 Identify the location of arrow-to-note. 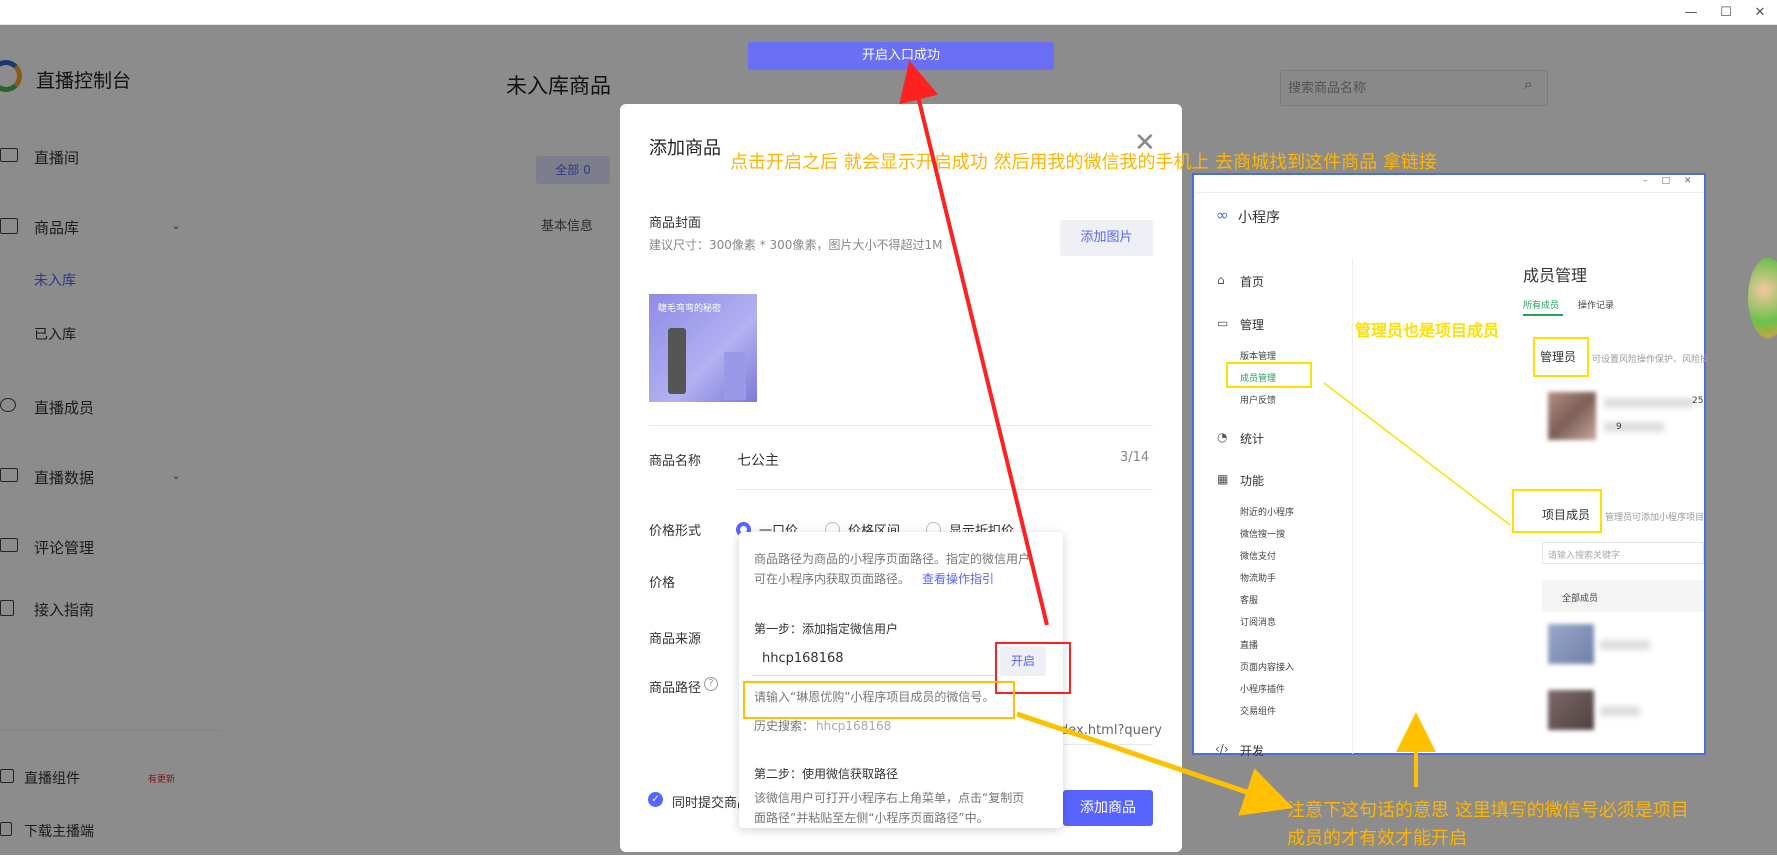
(1155, 763).